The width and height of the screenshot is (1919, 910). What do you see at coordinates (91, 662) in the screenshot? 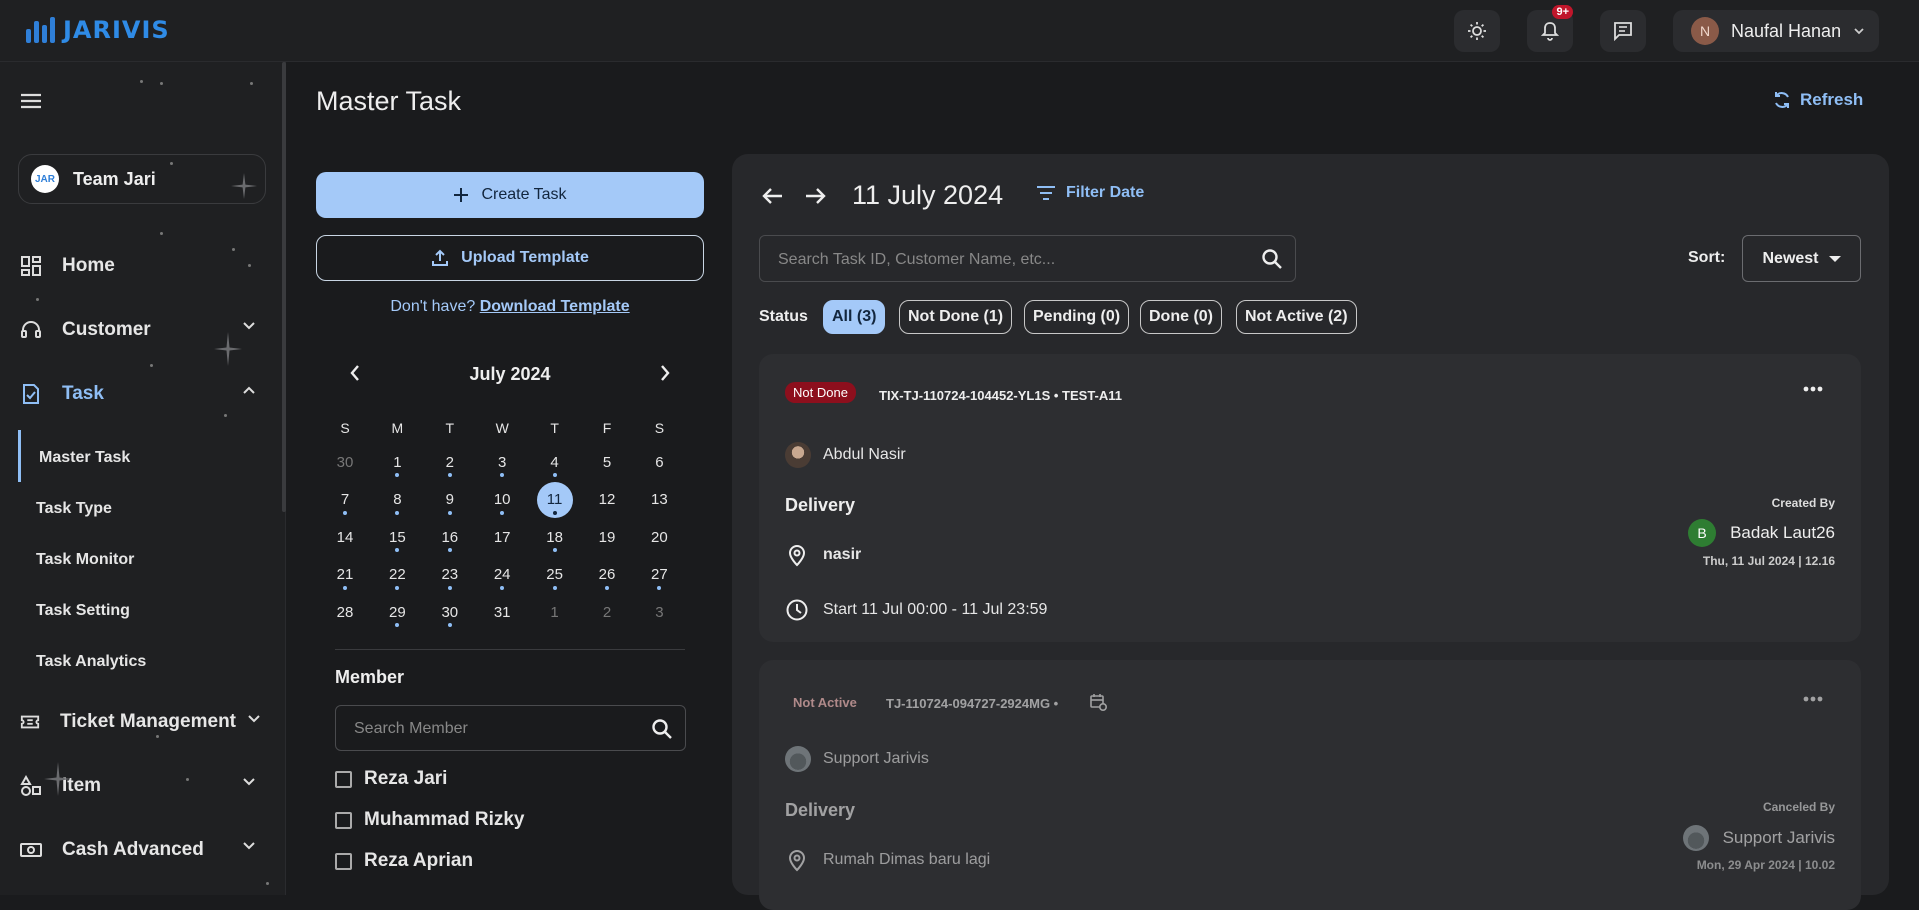
I see `sidebar-subitem-task-analytics: Task Analytics` at bounding box center [91, 662].